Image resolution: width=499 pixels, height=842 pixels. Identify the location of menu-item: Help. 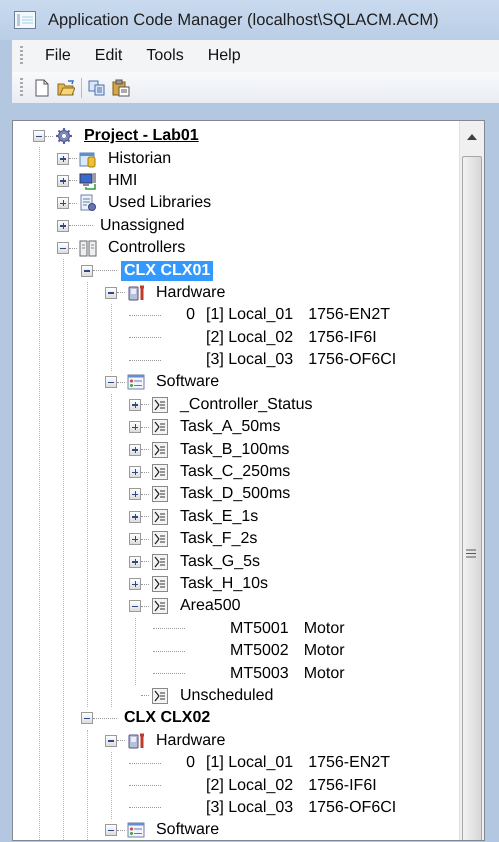
(224, 56).